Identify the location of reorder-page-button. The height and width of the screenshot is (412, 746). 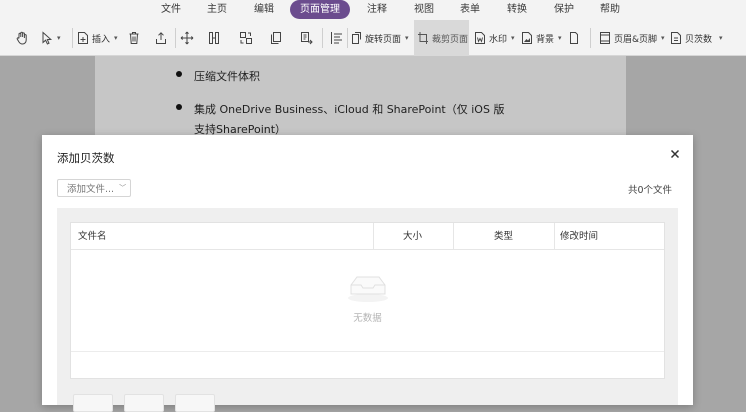
(307, 38).